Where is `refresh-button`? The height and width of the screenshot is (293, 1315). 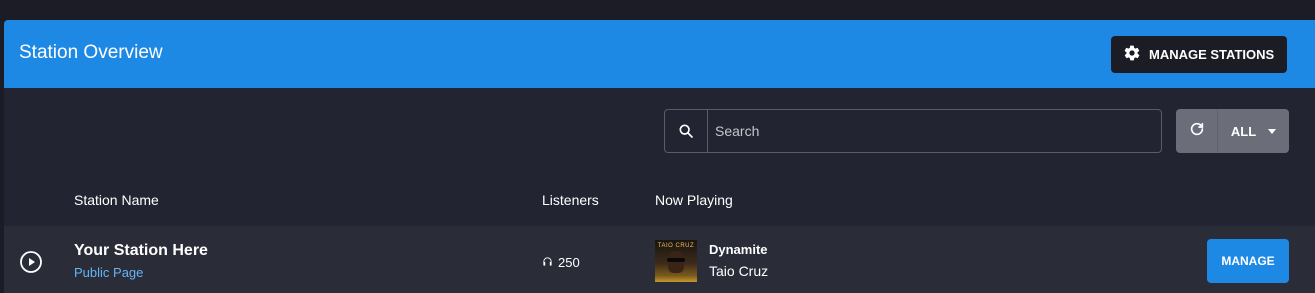
refresh-button is located at coordinates (1197, 131).